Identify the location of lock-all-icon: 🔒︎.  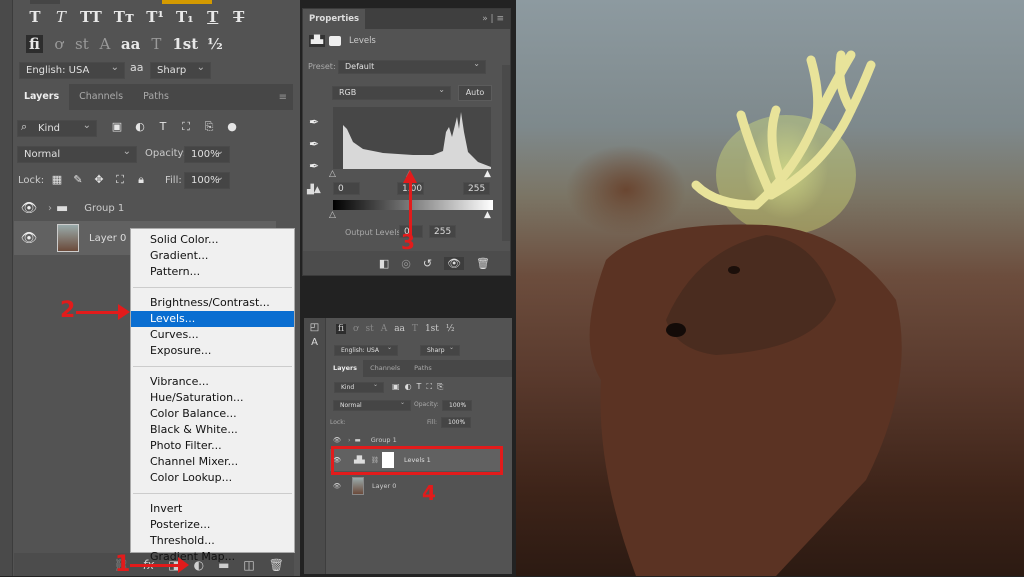
(141, 180).